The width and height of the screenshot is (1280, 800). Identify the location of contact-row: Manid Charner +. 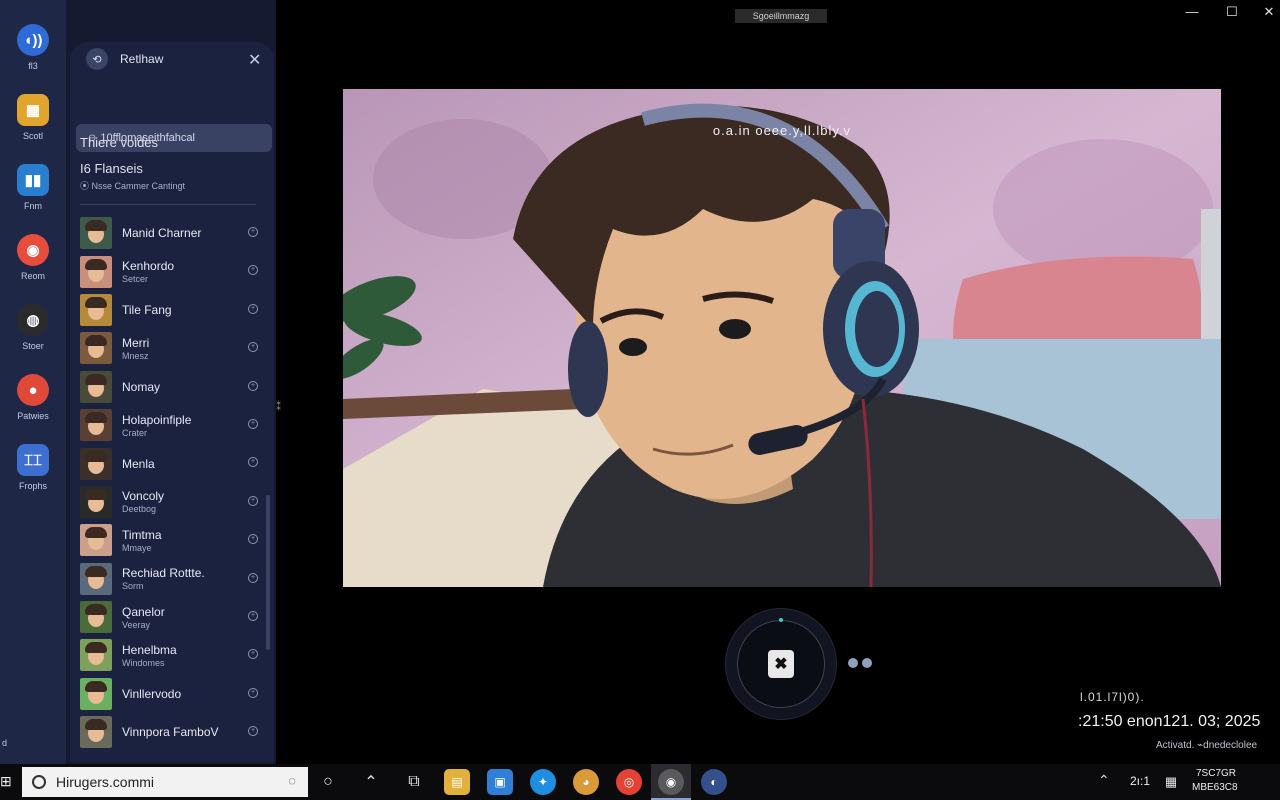
(173, 233).